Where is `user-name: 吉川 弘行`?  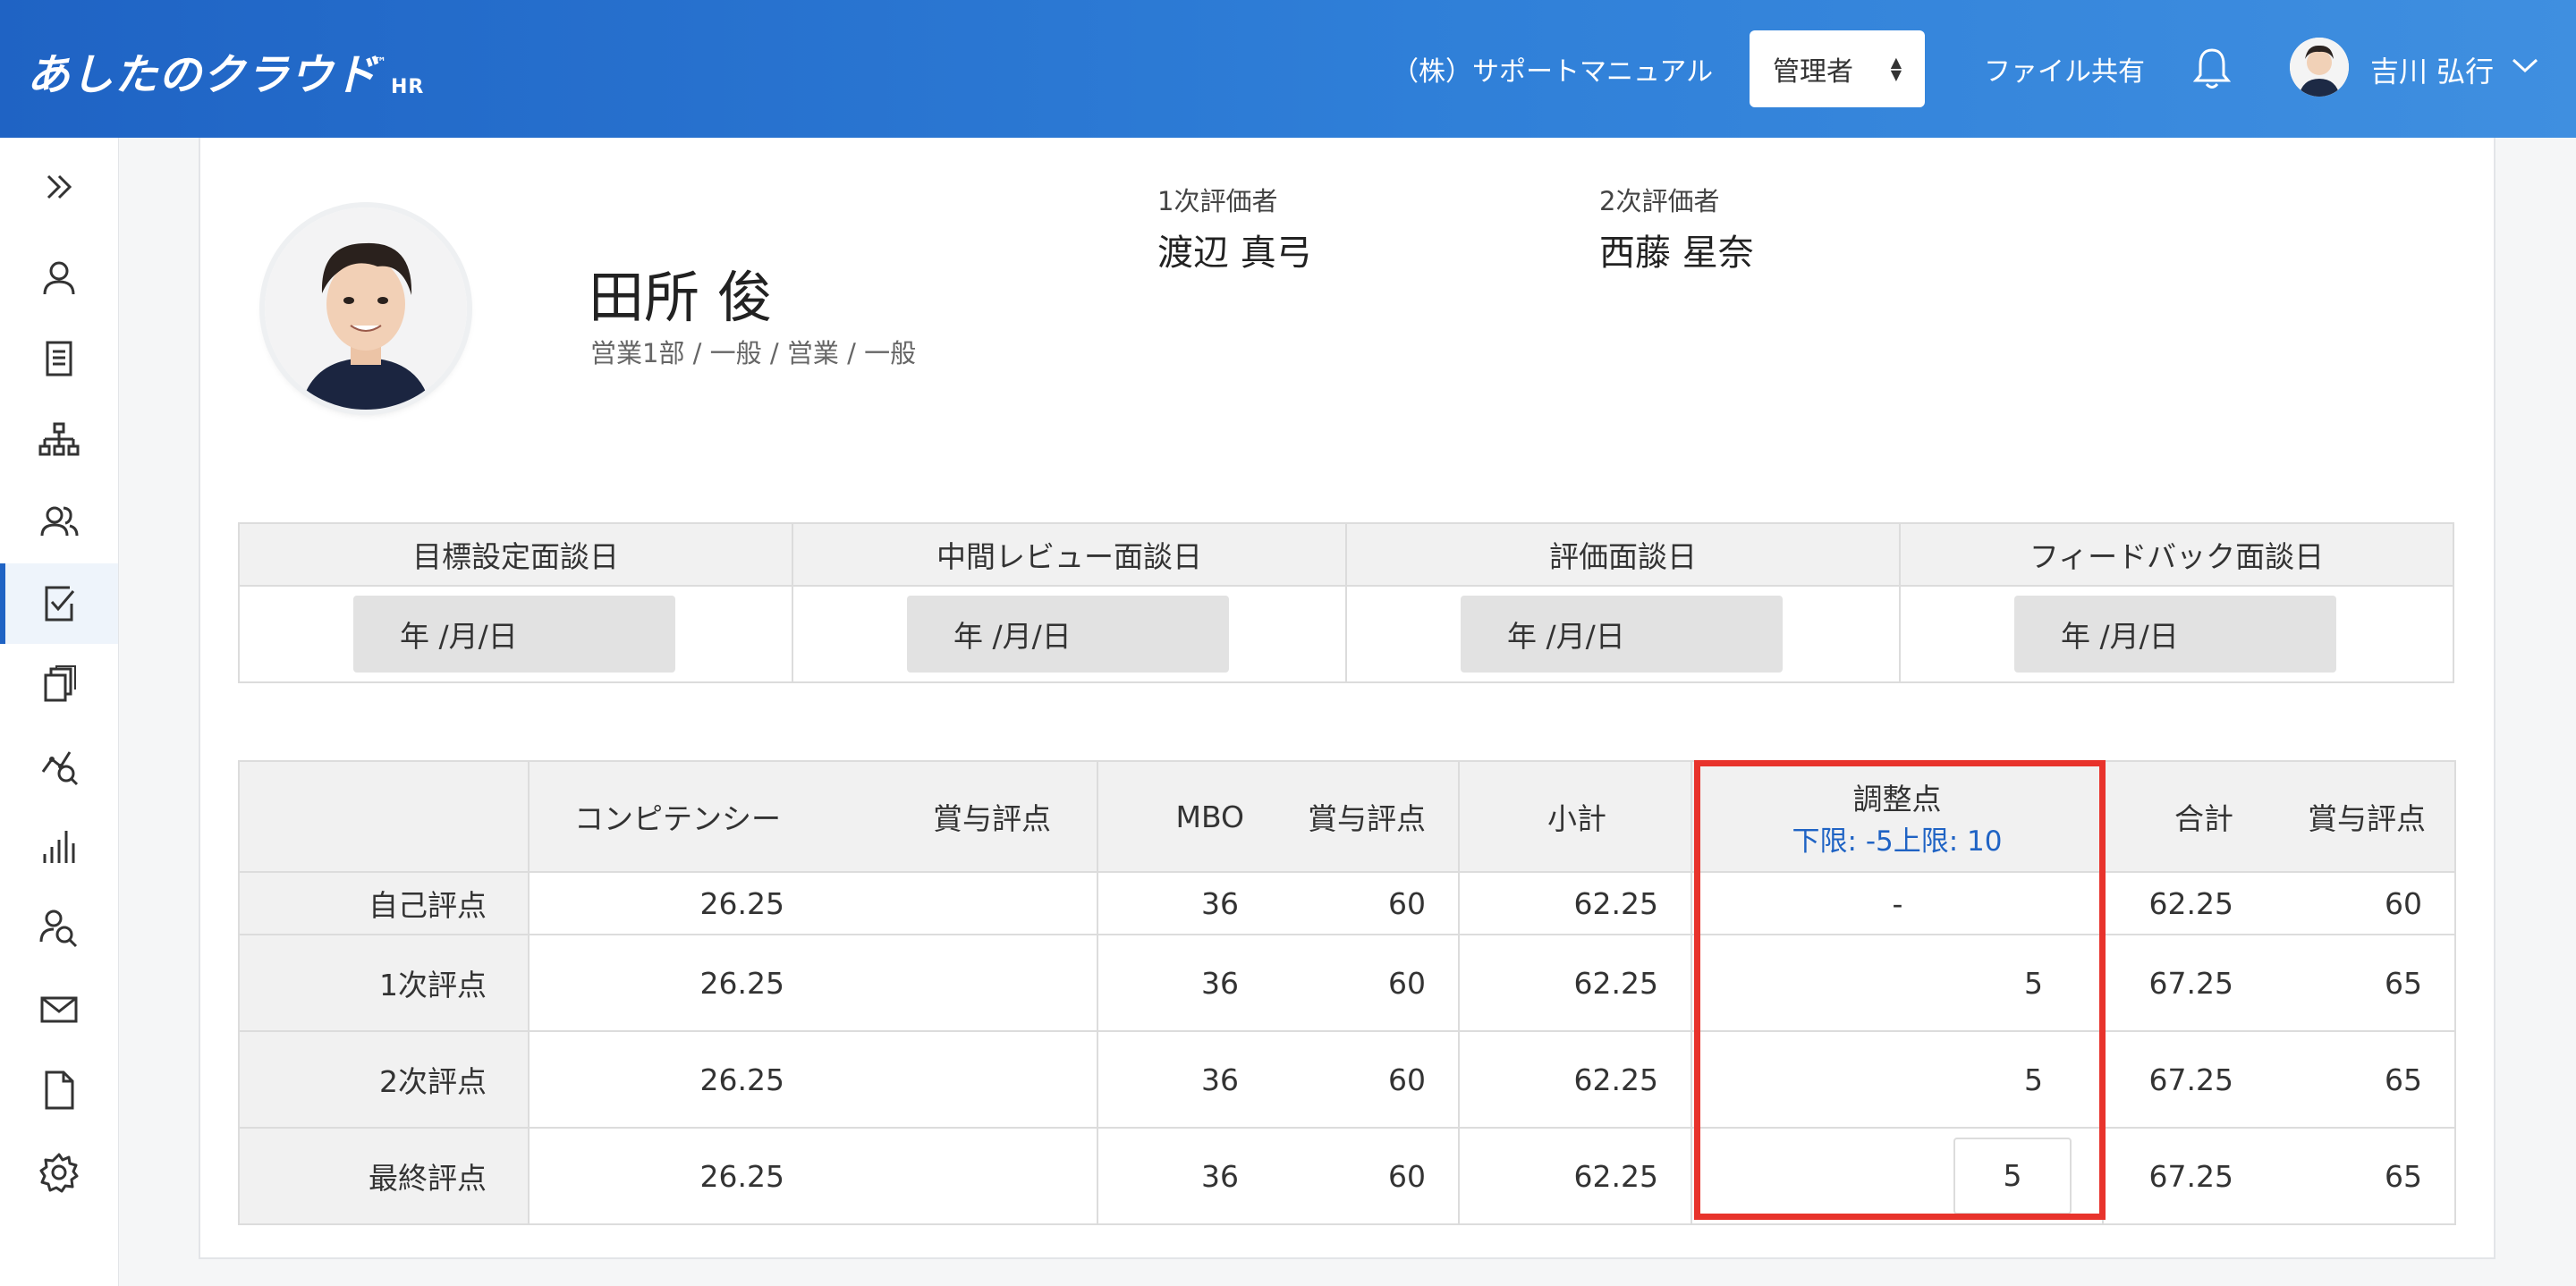 user-name: 吉川 弘行 is located at coordinates (2432, 69).